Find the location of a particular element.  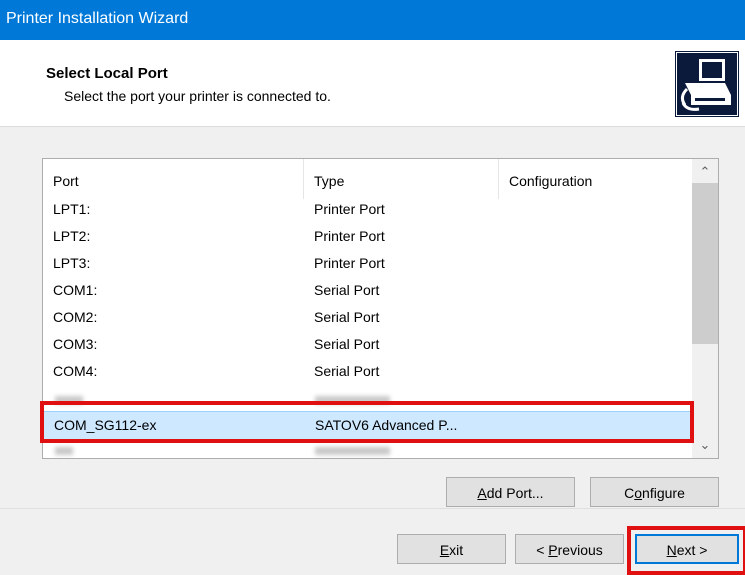

list-item: LPT1: Printer Port is located at coordinates (368, 211).